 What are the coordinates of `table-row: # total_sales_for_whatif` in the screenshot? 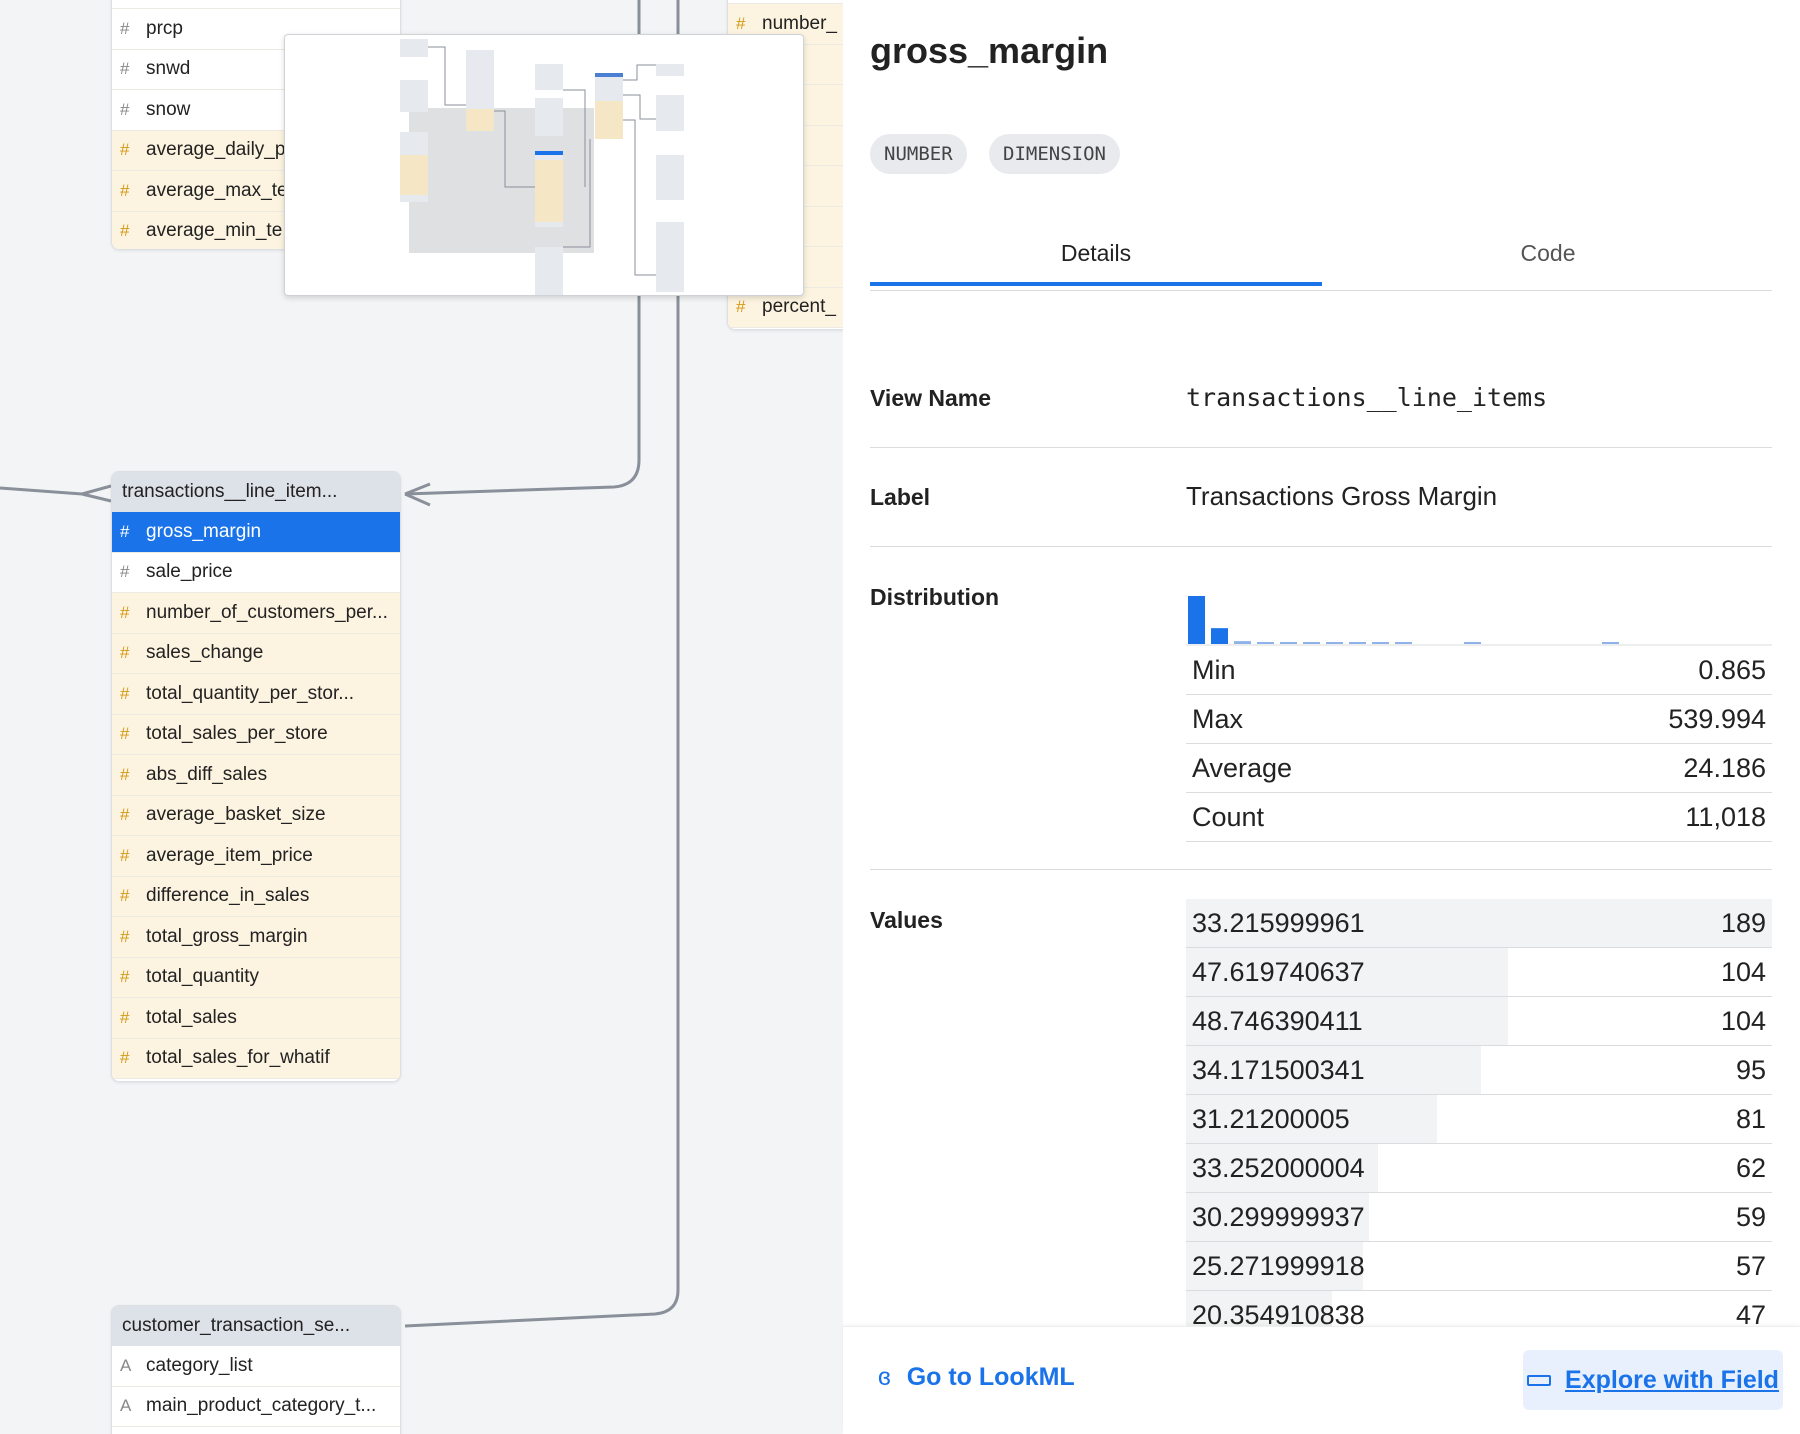 It's located at (256, 1058).